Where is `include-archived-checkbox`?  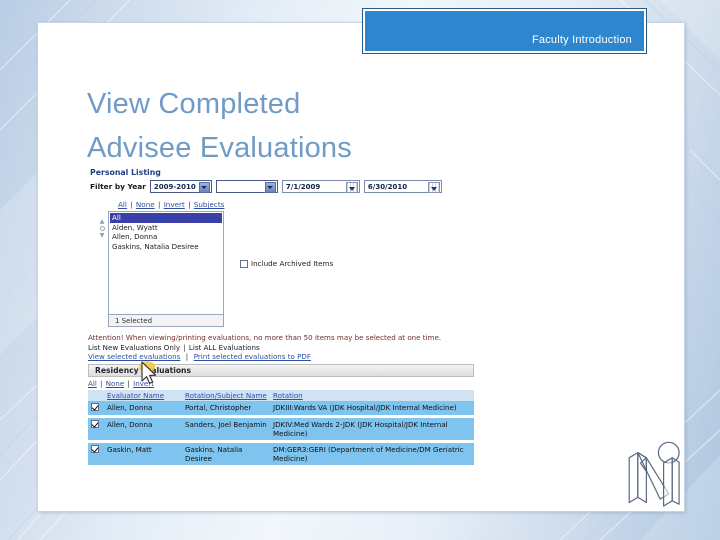
include-archived-checkbox is located at coordinates (244, 263).